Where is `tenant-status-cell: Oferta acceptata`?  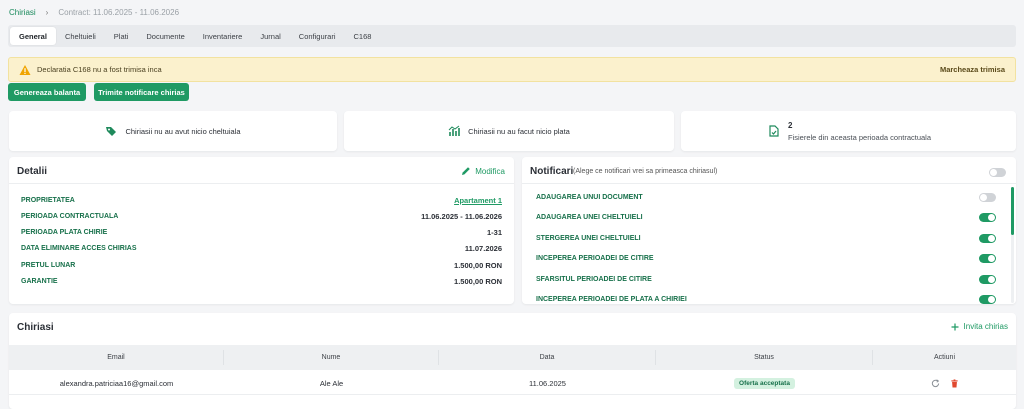 tenant-status-cell: Oferta acceptata is located at coordinates (764, 383).